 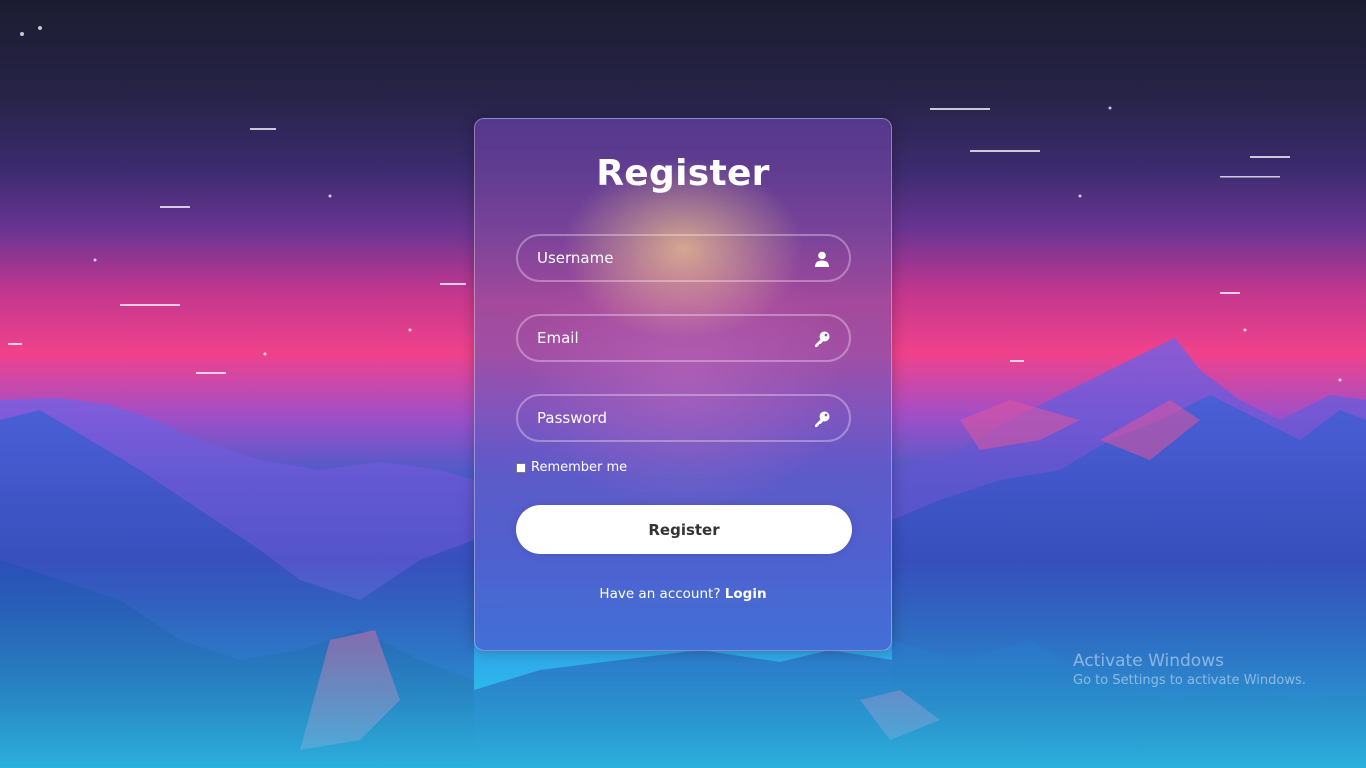 I want to click on user-icon, so click(x=822, y=259).